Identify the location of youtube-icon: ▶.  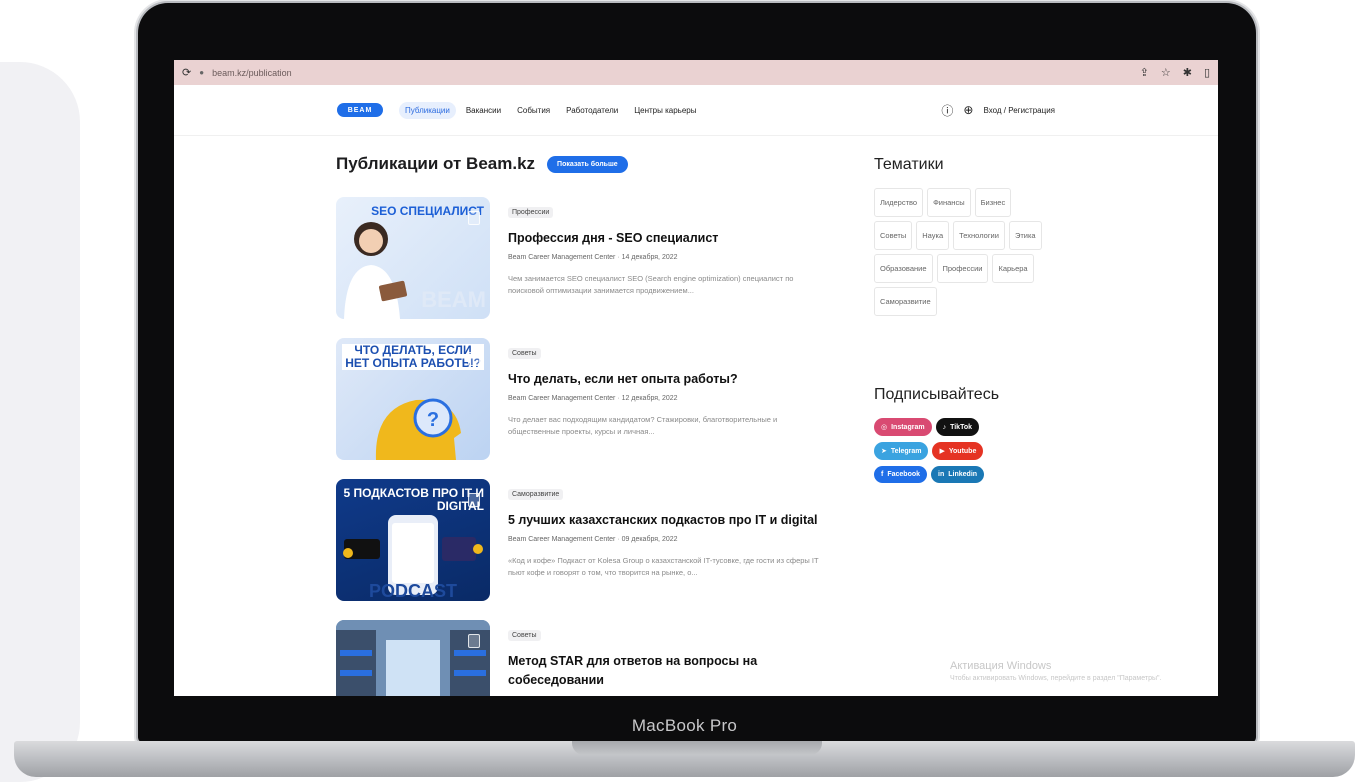
(942, 451).